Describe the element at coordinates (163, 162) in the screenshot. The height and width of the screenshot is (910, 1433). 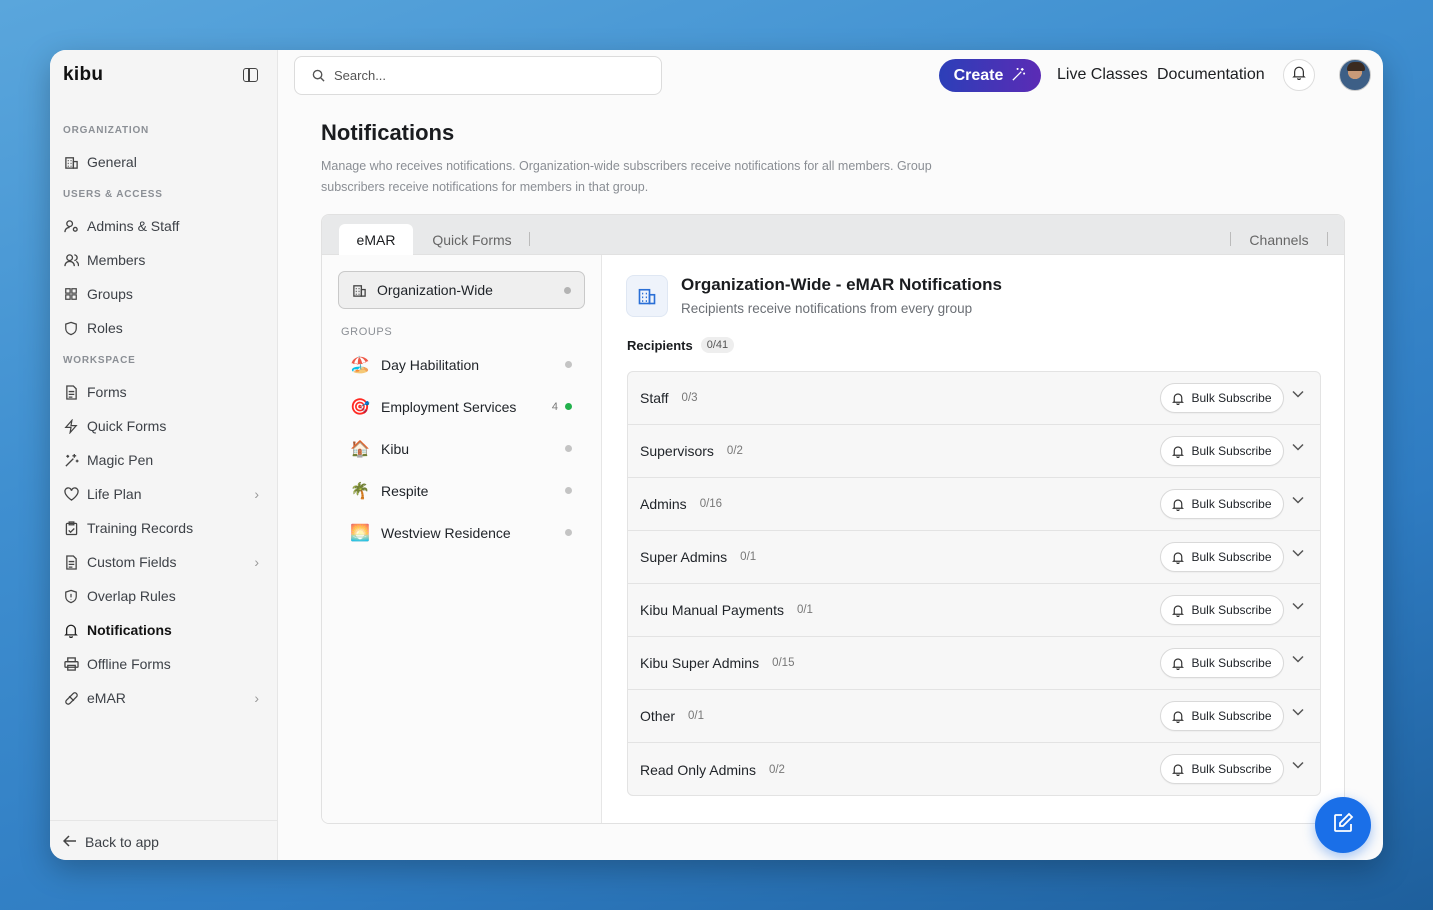
I see `sidebar-item-general: General` at that location.